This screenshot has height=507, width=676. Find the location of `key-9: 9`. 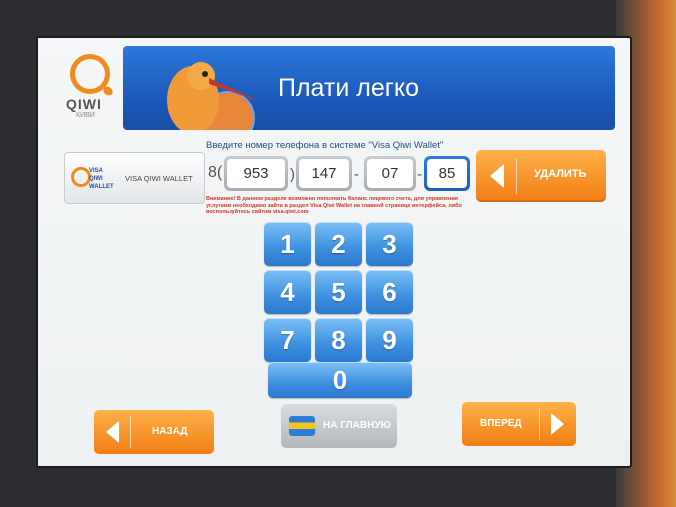

key-9: 9 is located at coordinates (389, 340).